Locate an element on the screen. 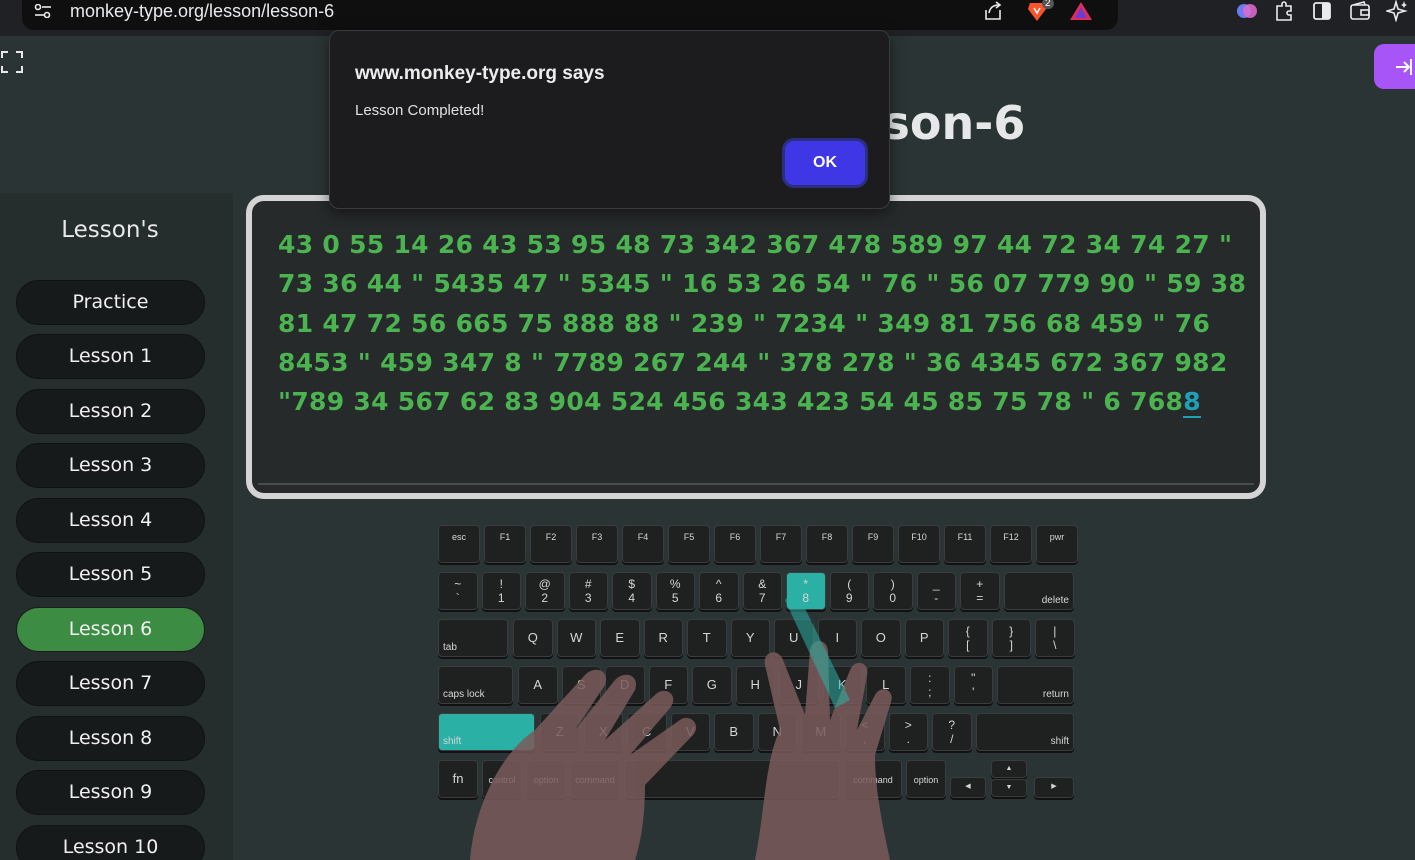 Image resolution: width=1415 pixels, height=860 pixels. brain-extension-icon is located at coordinates (1247, 11).